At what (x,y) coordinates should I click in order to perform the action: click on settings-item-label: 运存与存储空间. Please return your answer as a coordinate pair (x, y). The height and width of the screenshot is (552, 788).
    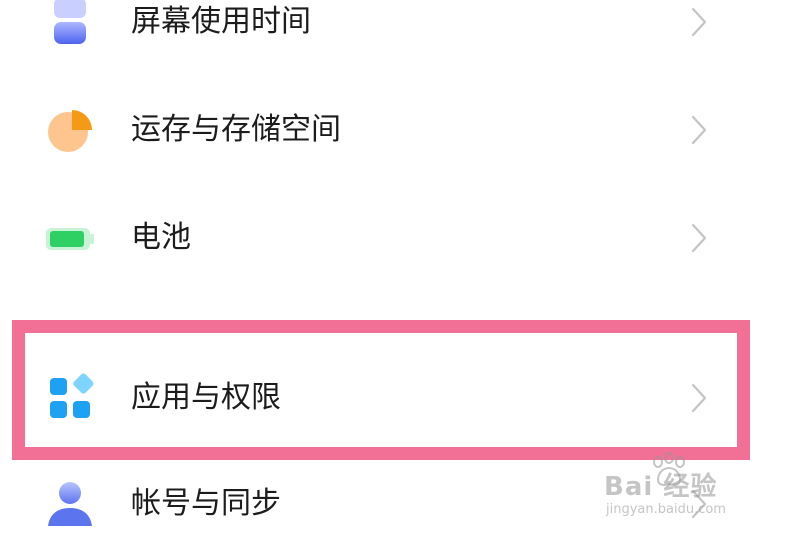
    Looking at the image, I should click on (236, 129).